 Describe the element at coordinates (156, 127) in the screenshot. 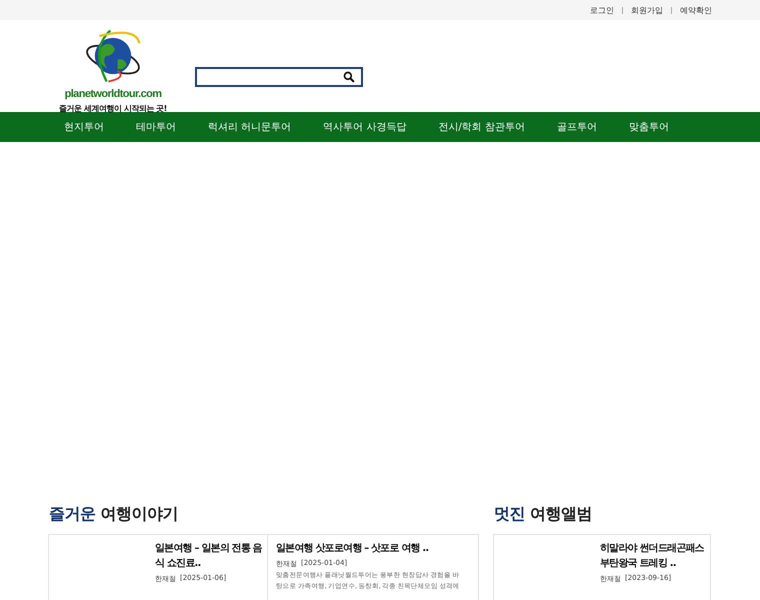

I see `nav-item: 테마투어` at that location.